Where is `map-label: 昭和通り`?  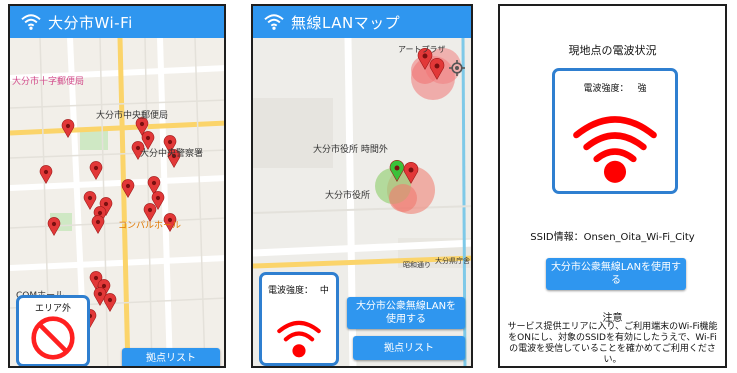
map-label: 昭和通り is located at coordinates (417, 265).